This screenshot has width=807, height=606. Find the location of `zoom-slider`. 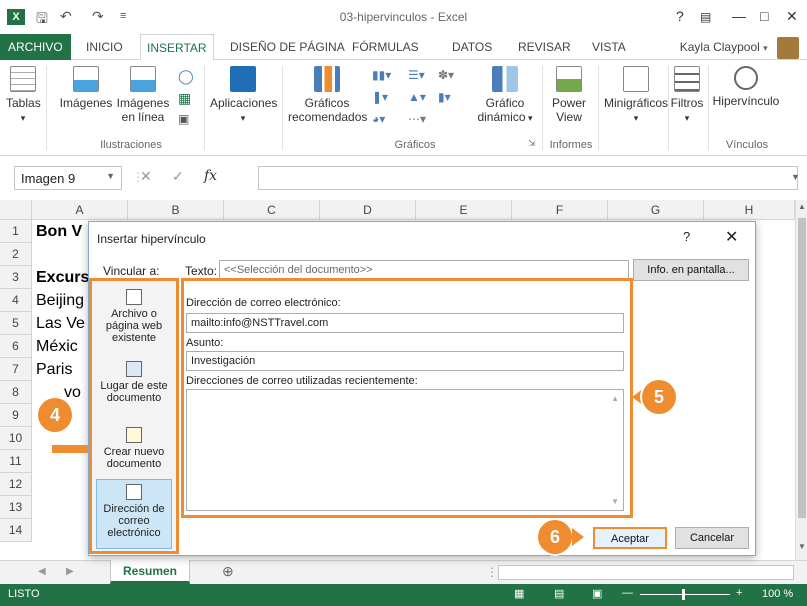

zoom-slider is located at coordinates (685, 594).